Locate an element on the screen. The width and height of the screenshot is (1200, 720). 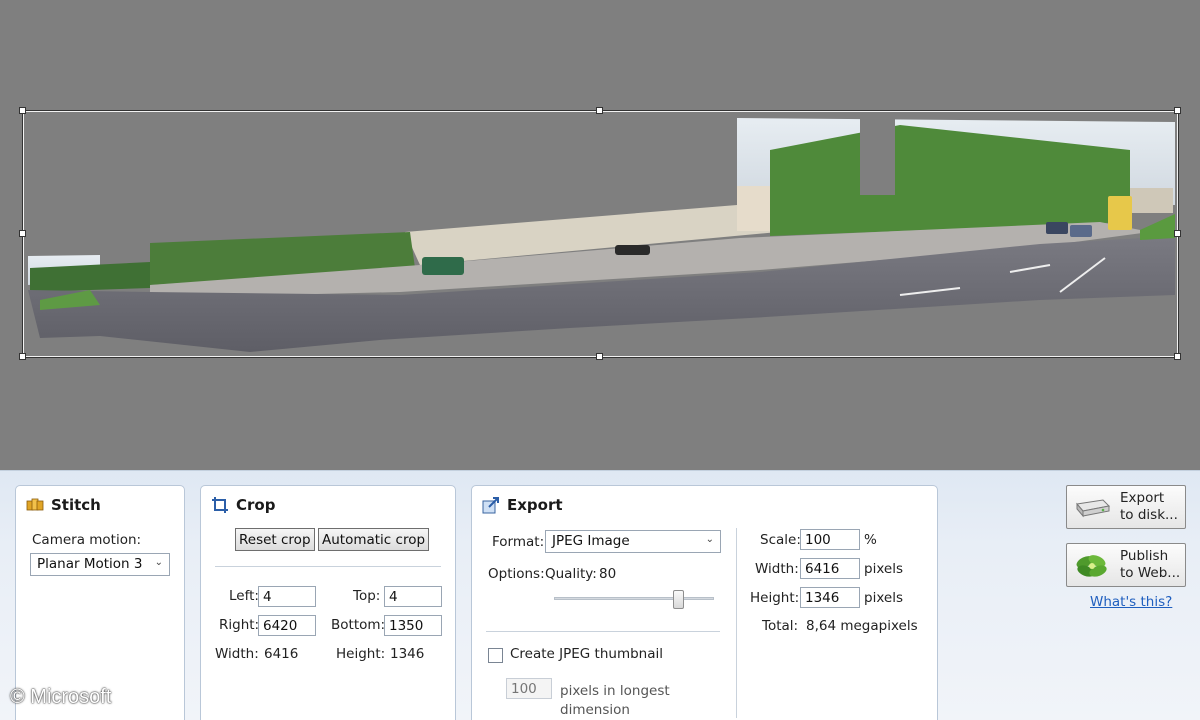
crop-handle-top-right is located at coordinates (1177, 110).